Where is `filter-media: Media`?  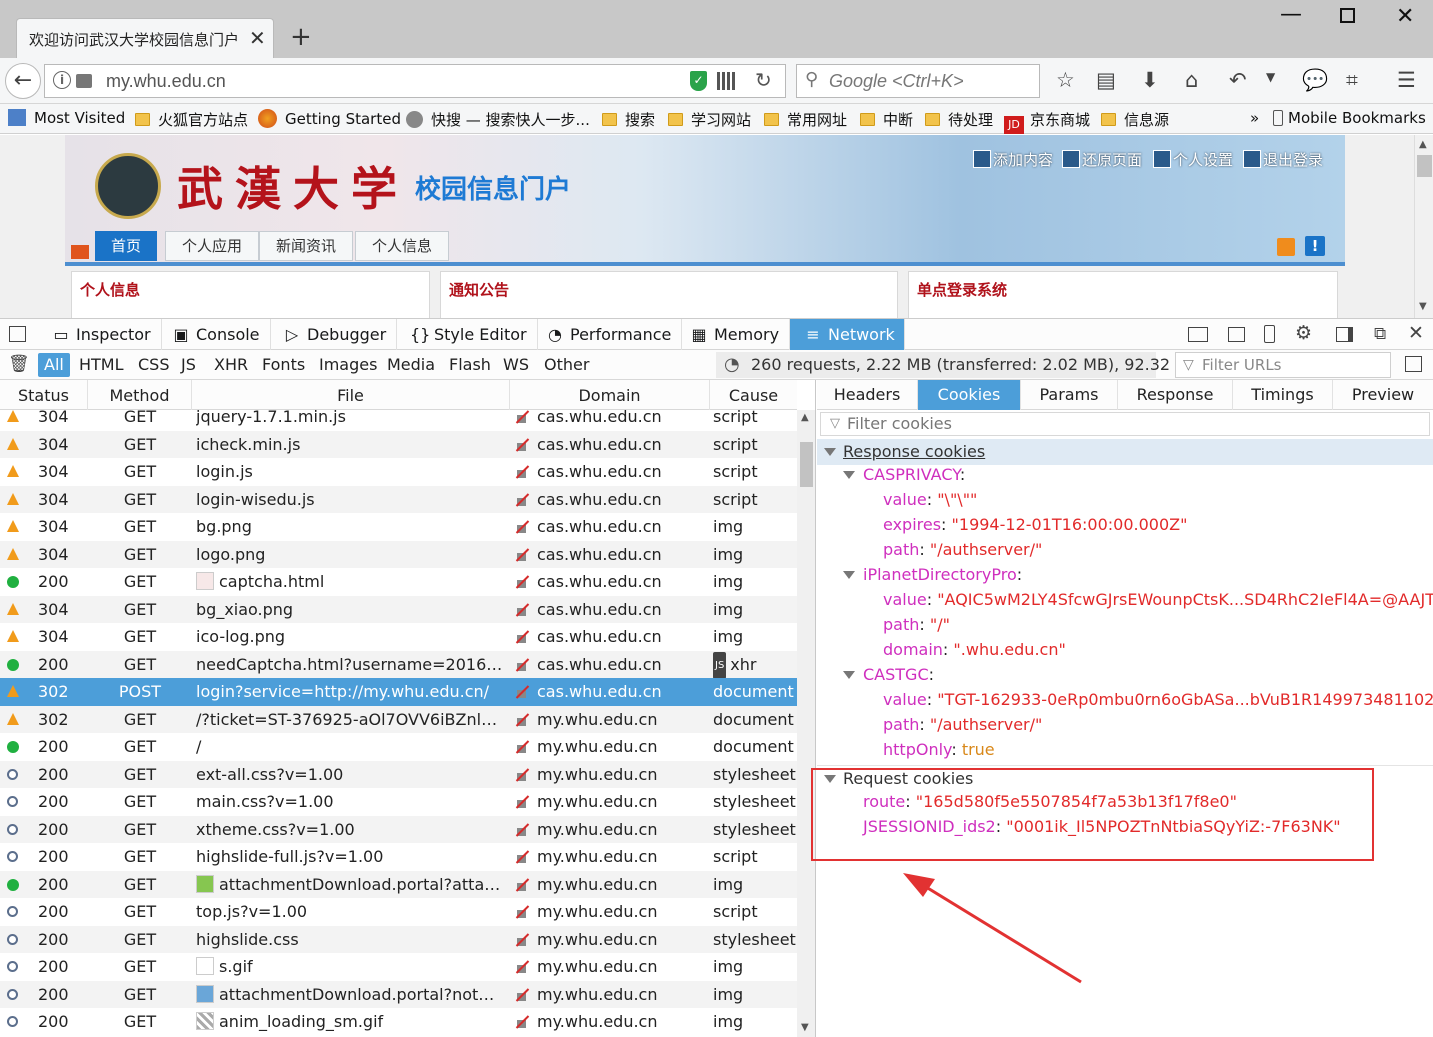
filter-media: Media is located at coordinates (411, 365).